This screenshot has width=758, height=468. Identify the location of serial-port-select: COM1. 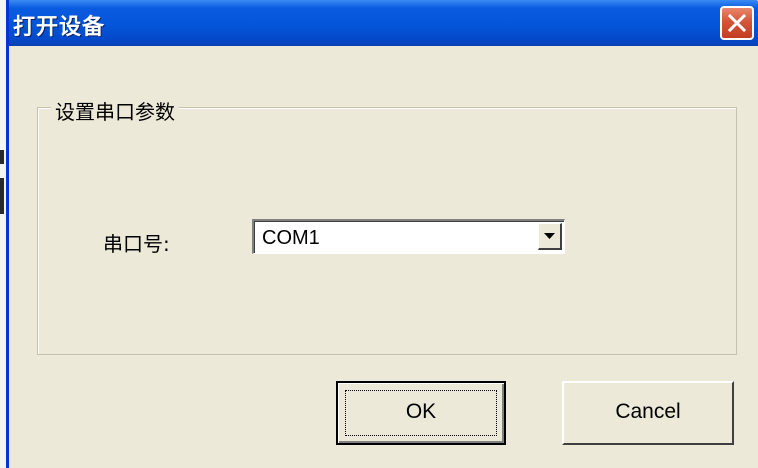
(408, 236).